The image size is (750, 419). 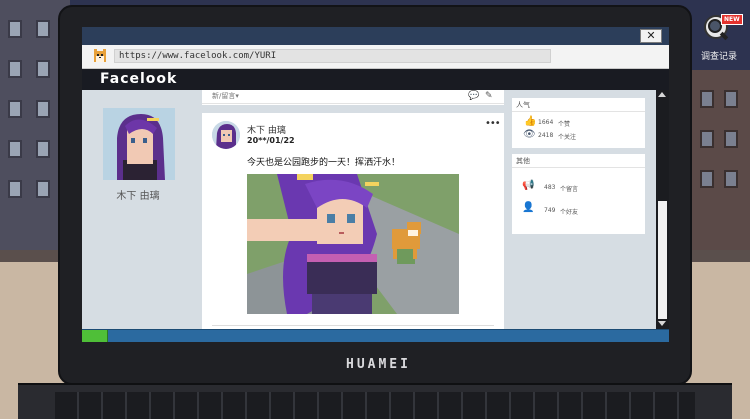 I want to click on scroll-down-arrow-icon, so click(x=662, y=323).